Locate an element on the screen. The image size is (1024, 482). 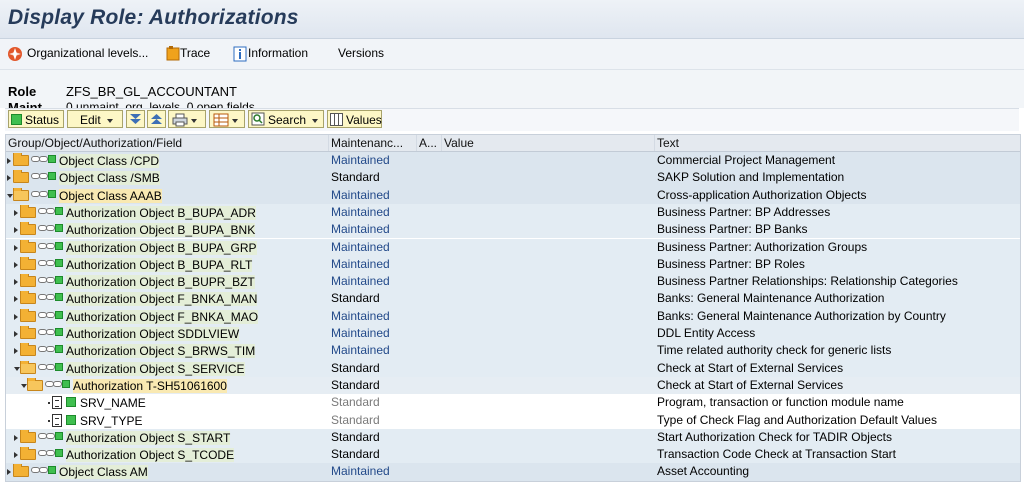
folder-open-icon is located at coordinates (21, 194).